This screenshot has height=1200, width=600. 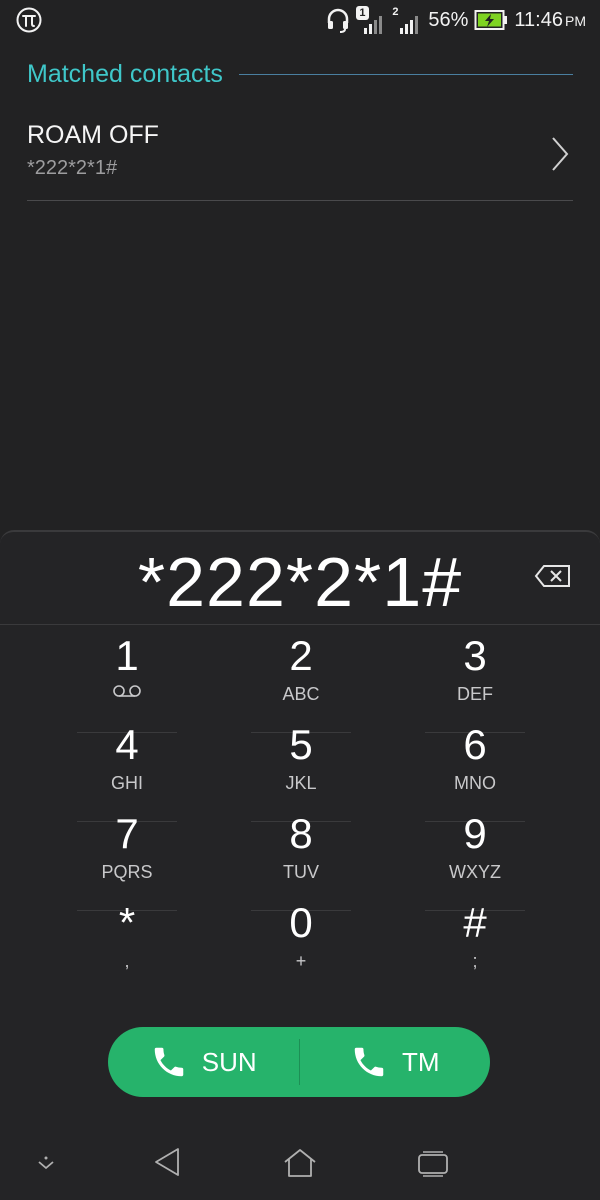 I want to click on recent-apps-icon, so click(x=433, y=1164).